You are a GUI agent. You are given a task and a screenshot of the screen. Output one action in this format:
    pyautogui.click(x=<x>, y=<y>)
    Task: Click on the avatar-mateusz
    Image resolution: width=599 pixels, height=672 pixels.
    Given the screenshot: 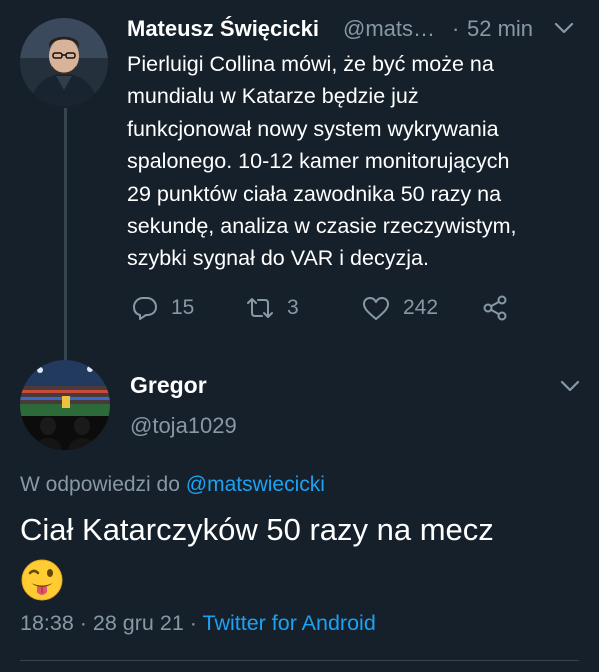 What is the action you would take?
    pyautogui.click(x=64, y=62)
    